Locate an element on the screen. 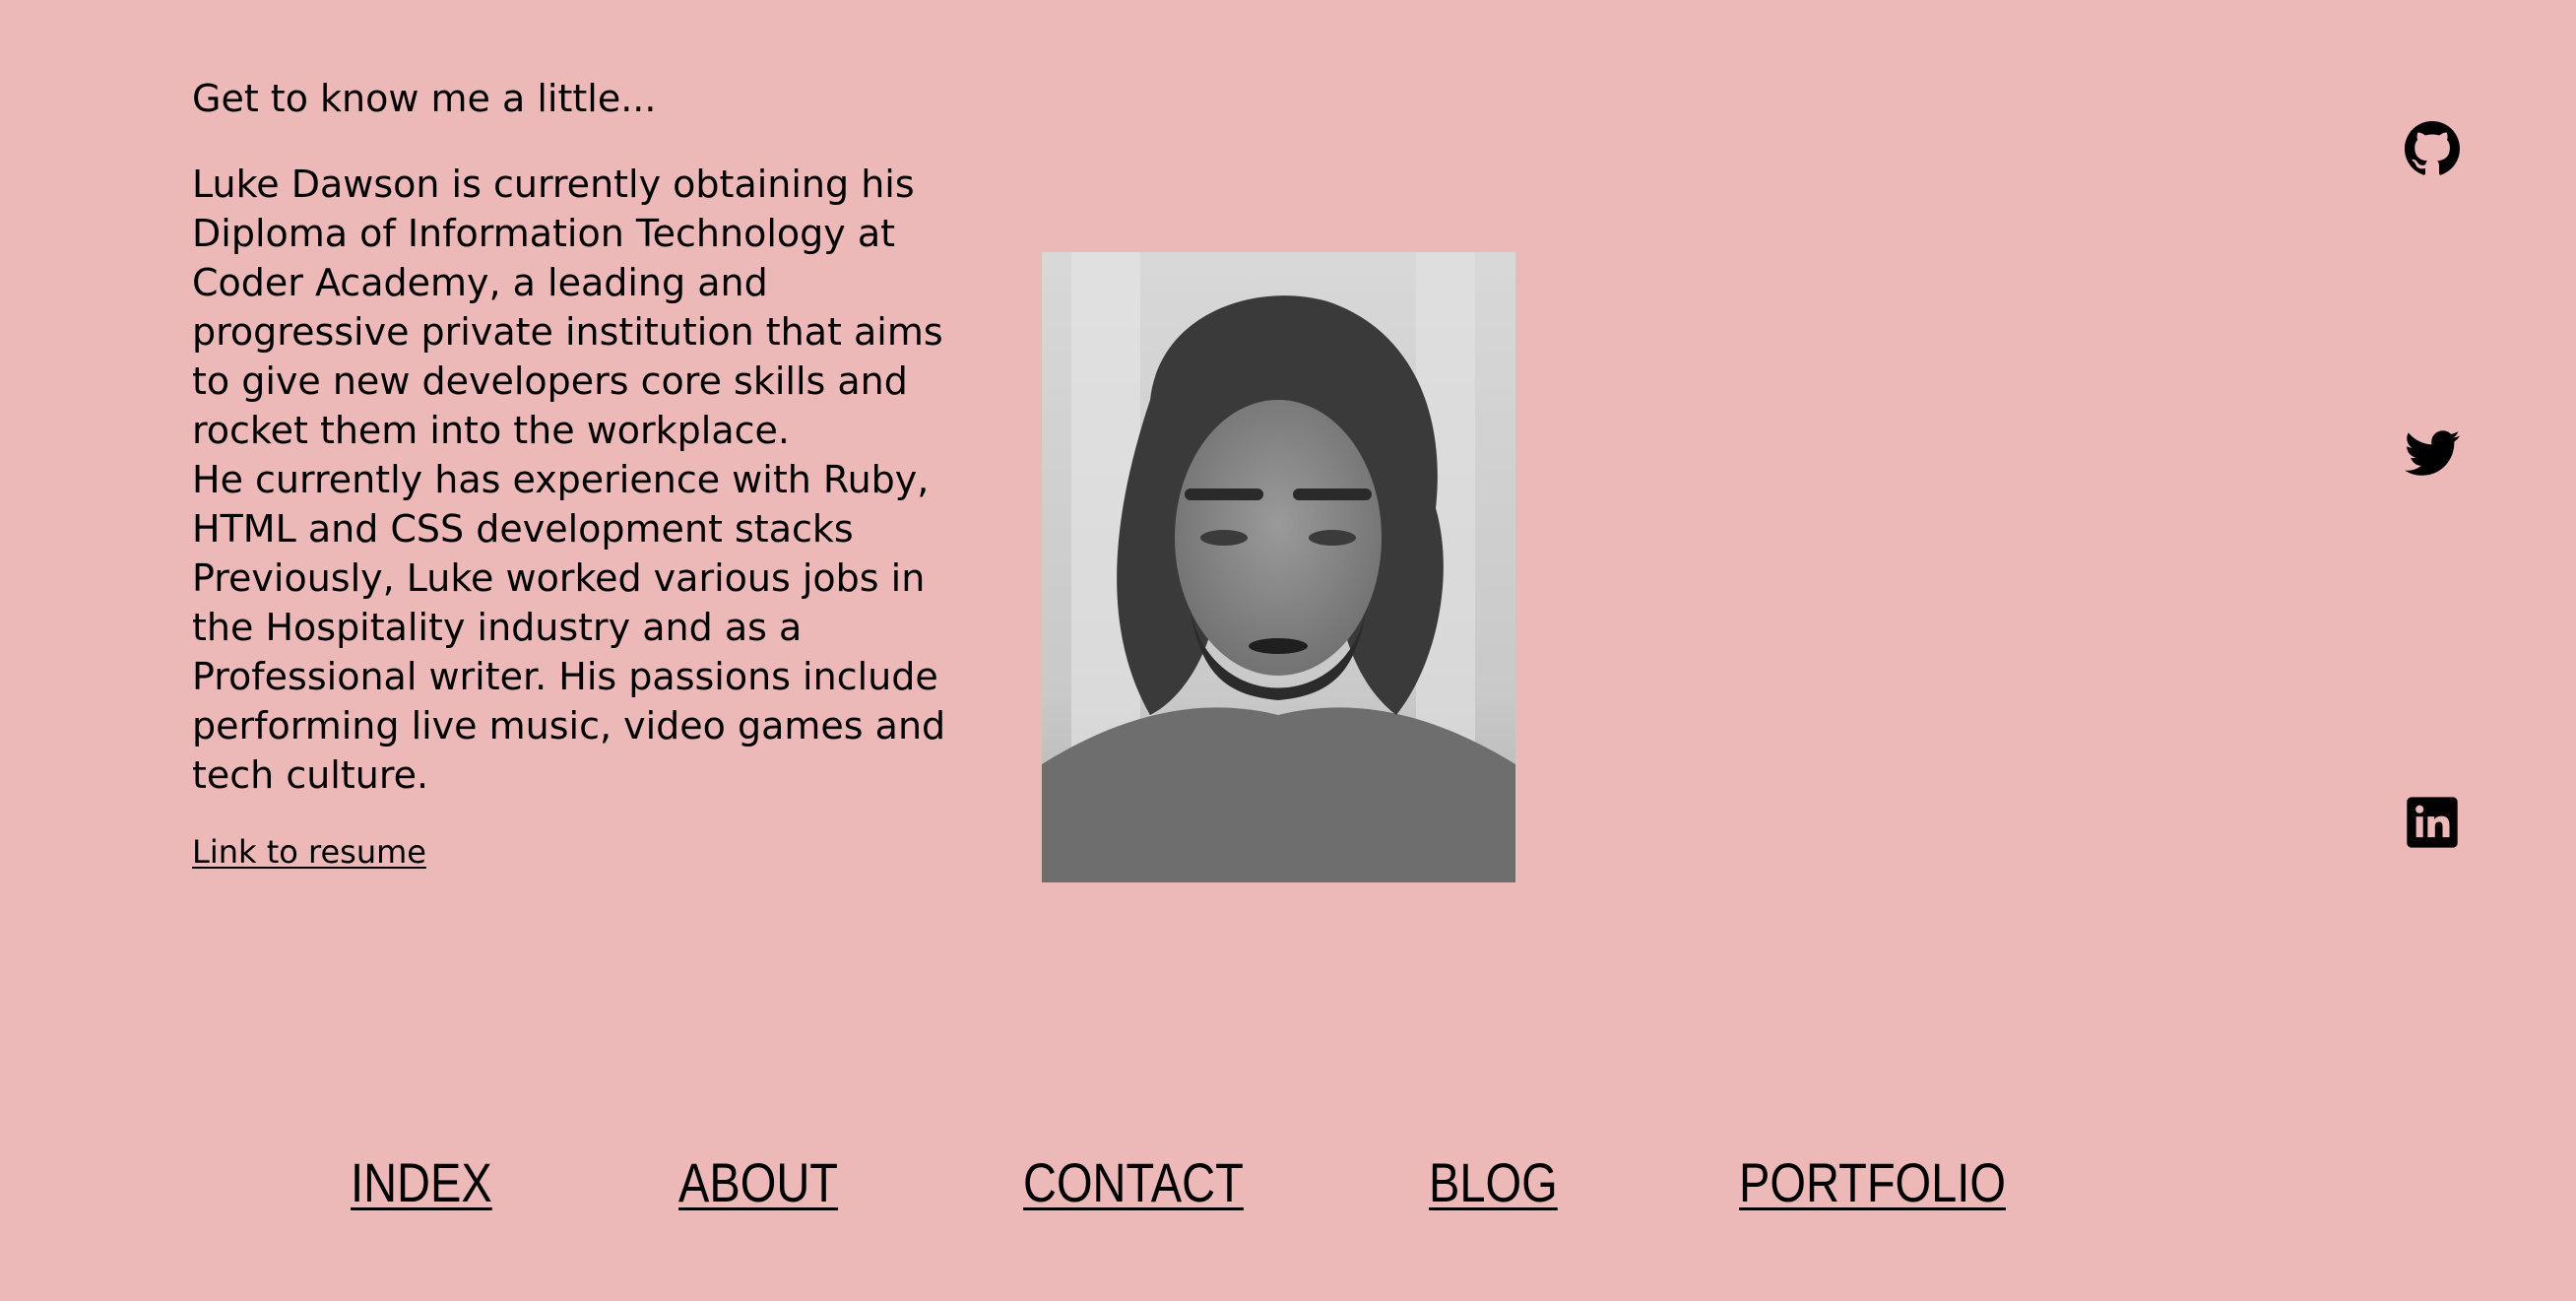  nav-contact: CONTACT is located at coordinates (1133, 1182).